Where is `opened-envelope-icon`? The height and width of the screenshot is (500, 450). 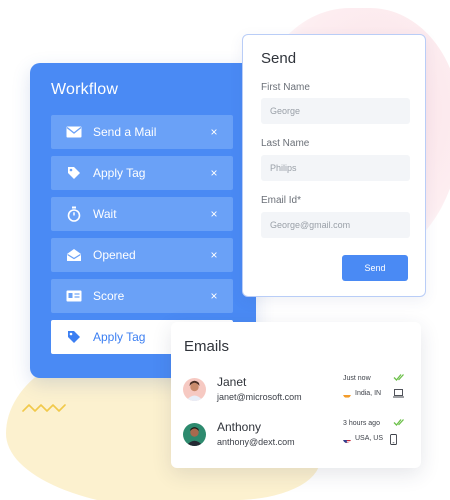 opened-envelope-icon is located at coordinates (74, 255).